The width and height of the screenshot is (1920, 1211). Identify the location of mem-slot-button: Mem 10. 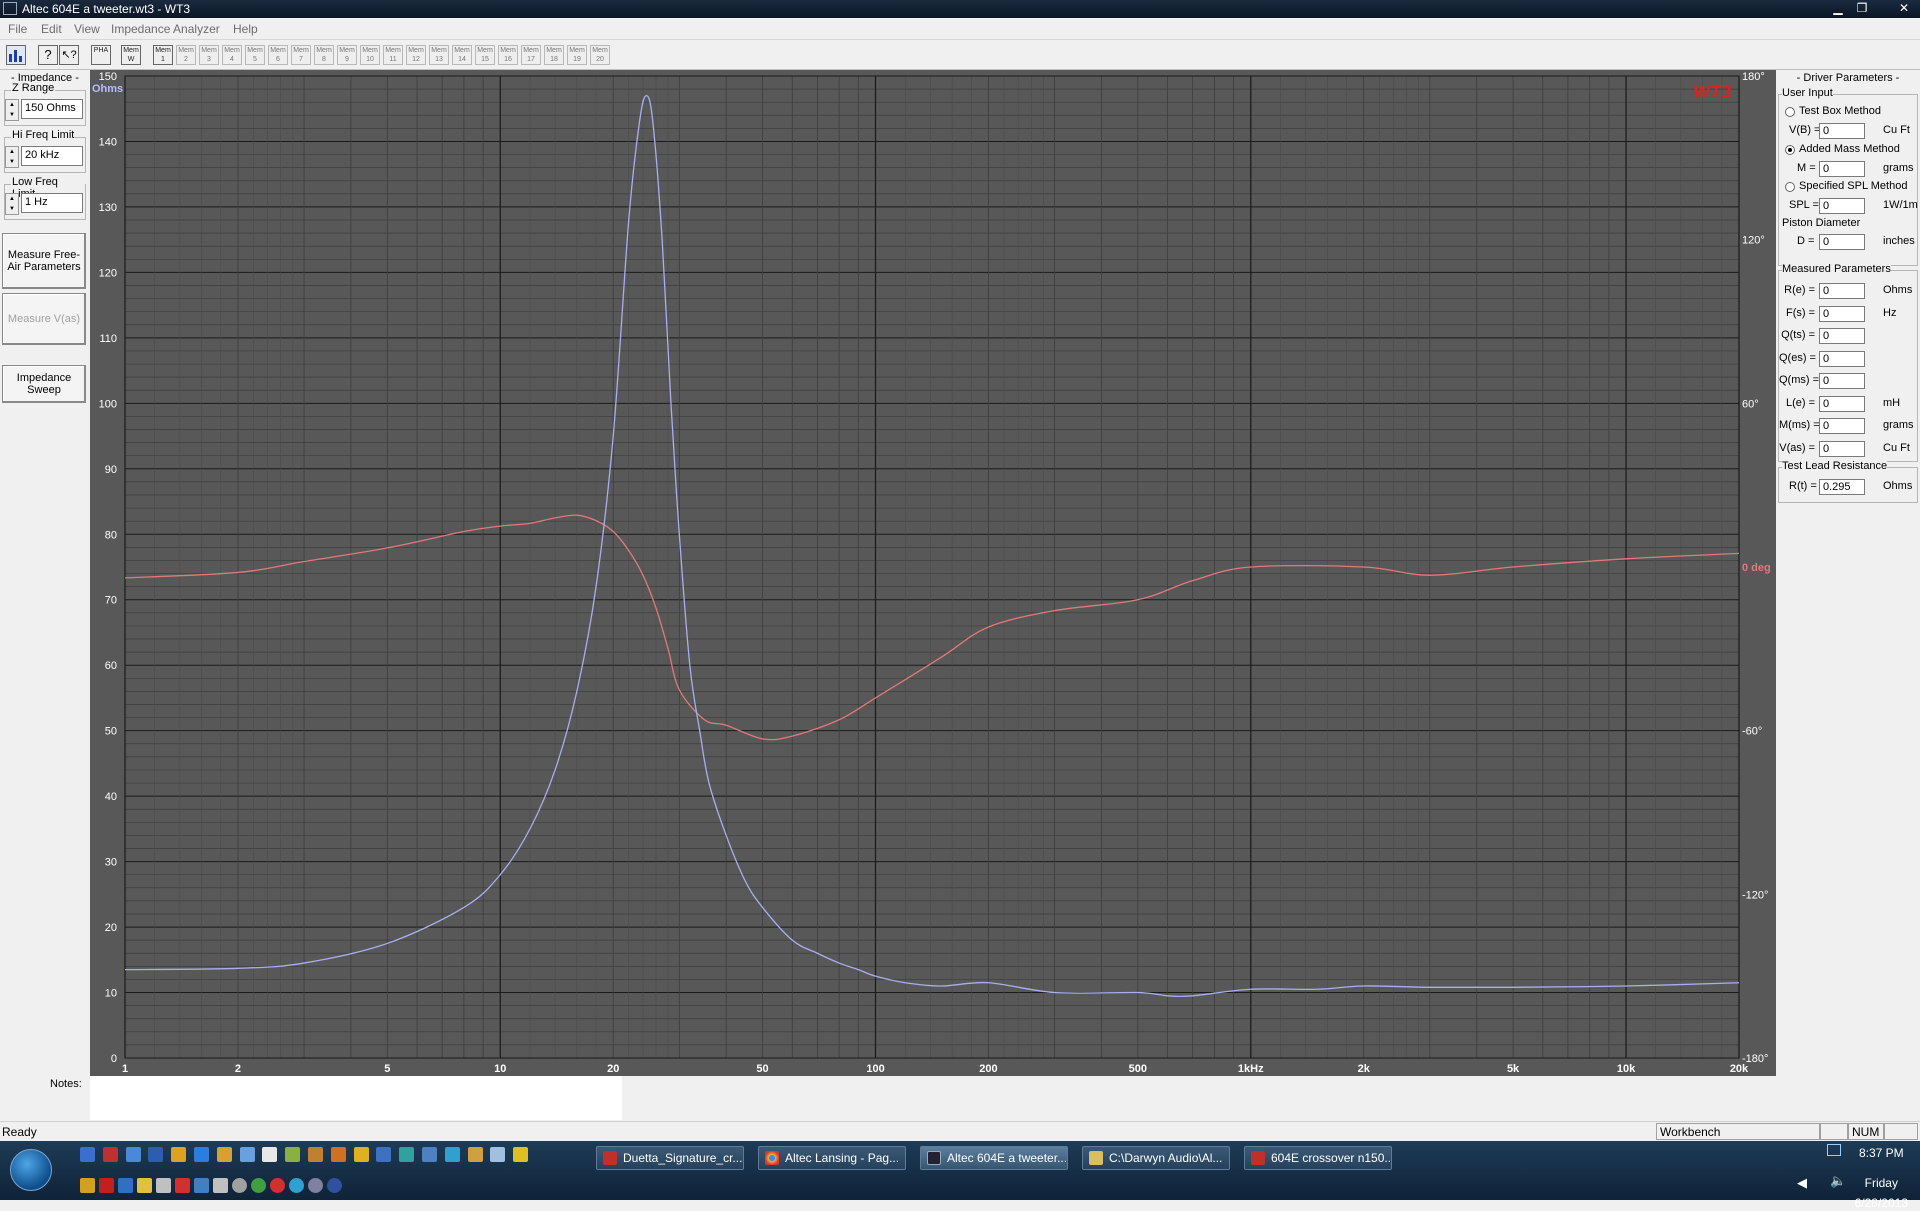
(370, 55).